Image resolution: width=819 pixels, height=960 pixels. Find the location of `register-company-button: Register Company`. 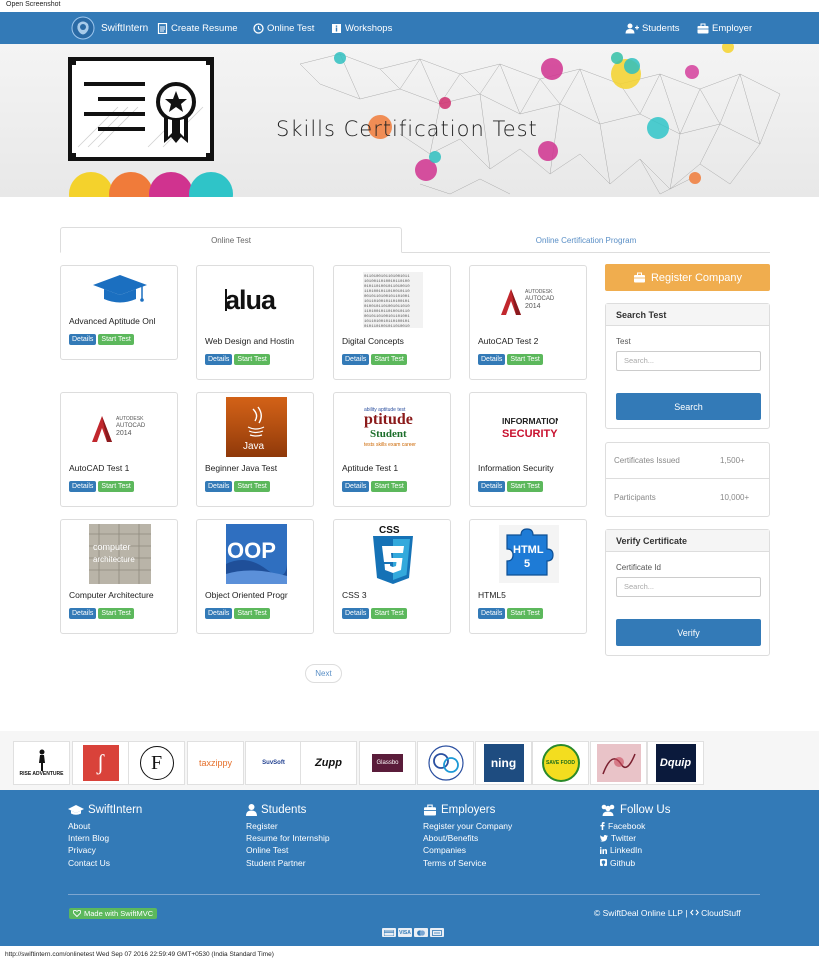

register-company-button: Register Company is located at coordinates (687, 277).